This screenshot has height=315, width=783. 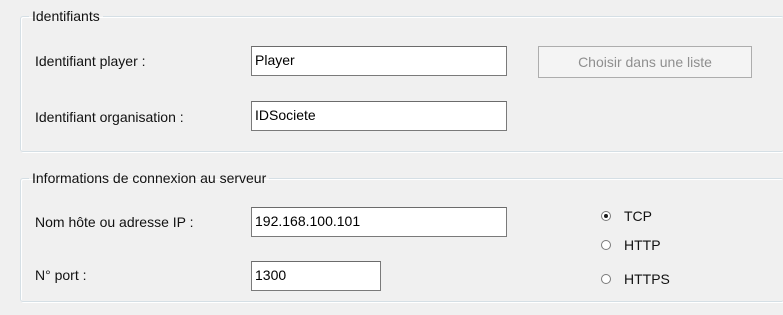 I want to click on protocol-tcp-label: TCP, so click(x=638, y=216).